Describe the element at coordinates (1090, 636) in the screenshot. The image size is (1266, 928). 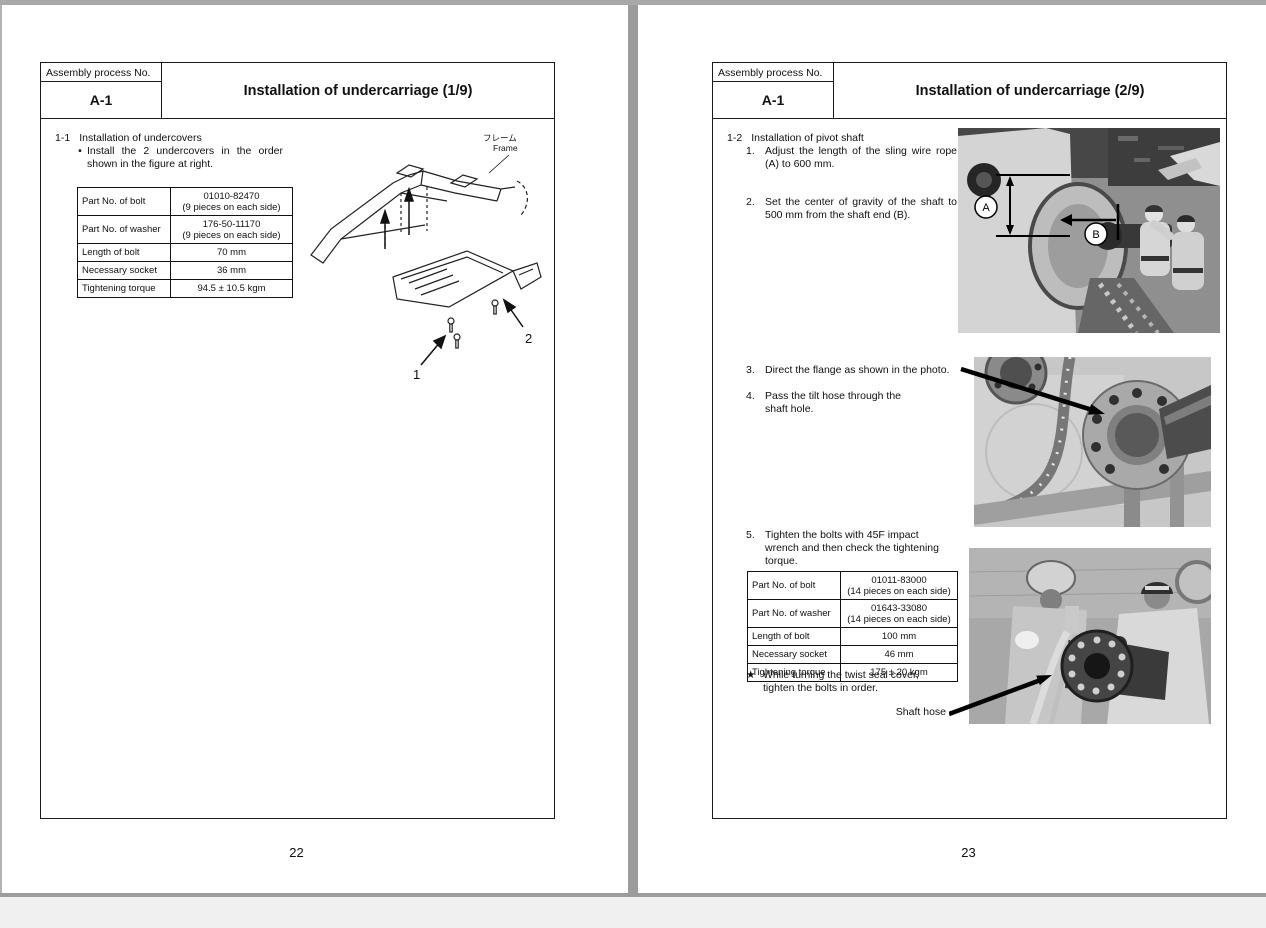
I see `photo-bolt-tightening` at that location.